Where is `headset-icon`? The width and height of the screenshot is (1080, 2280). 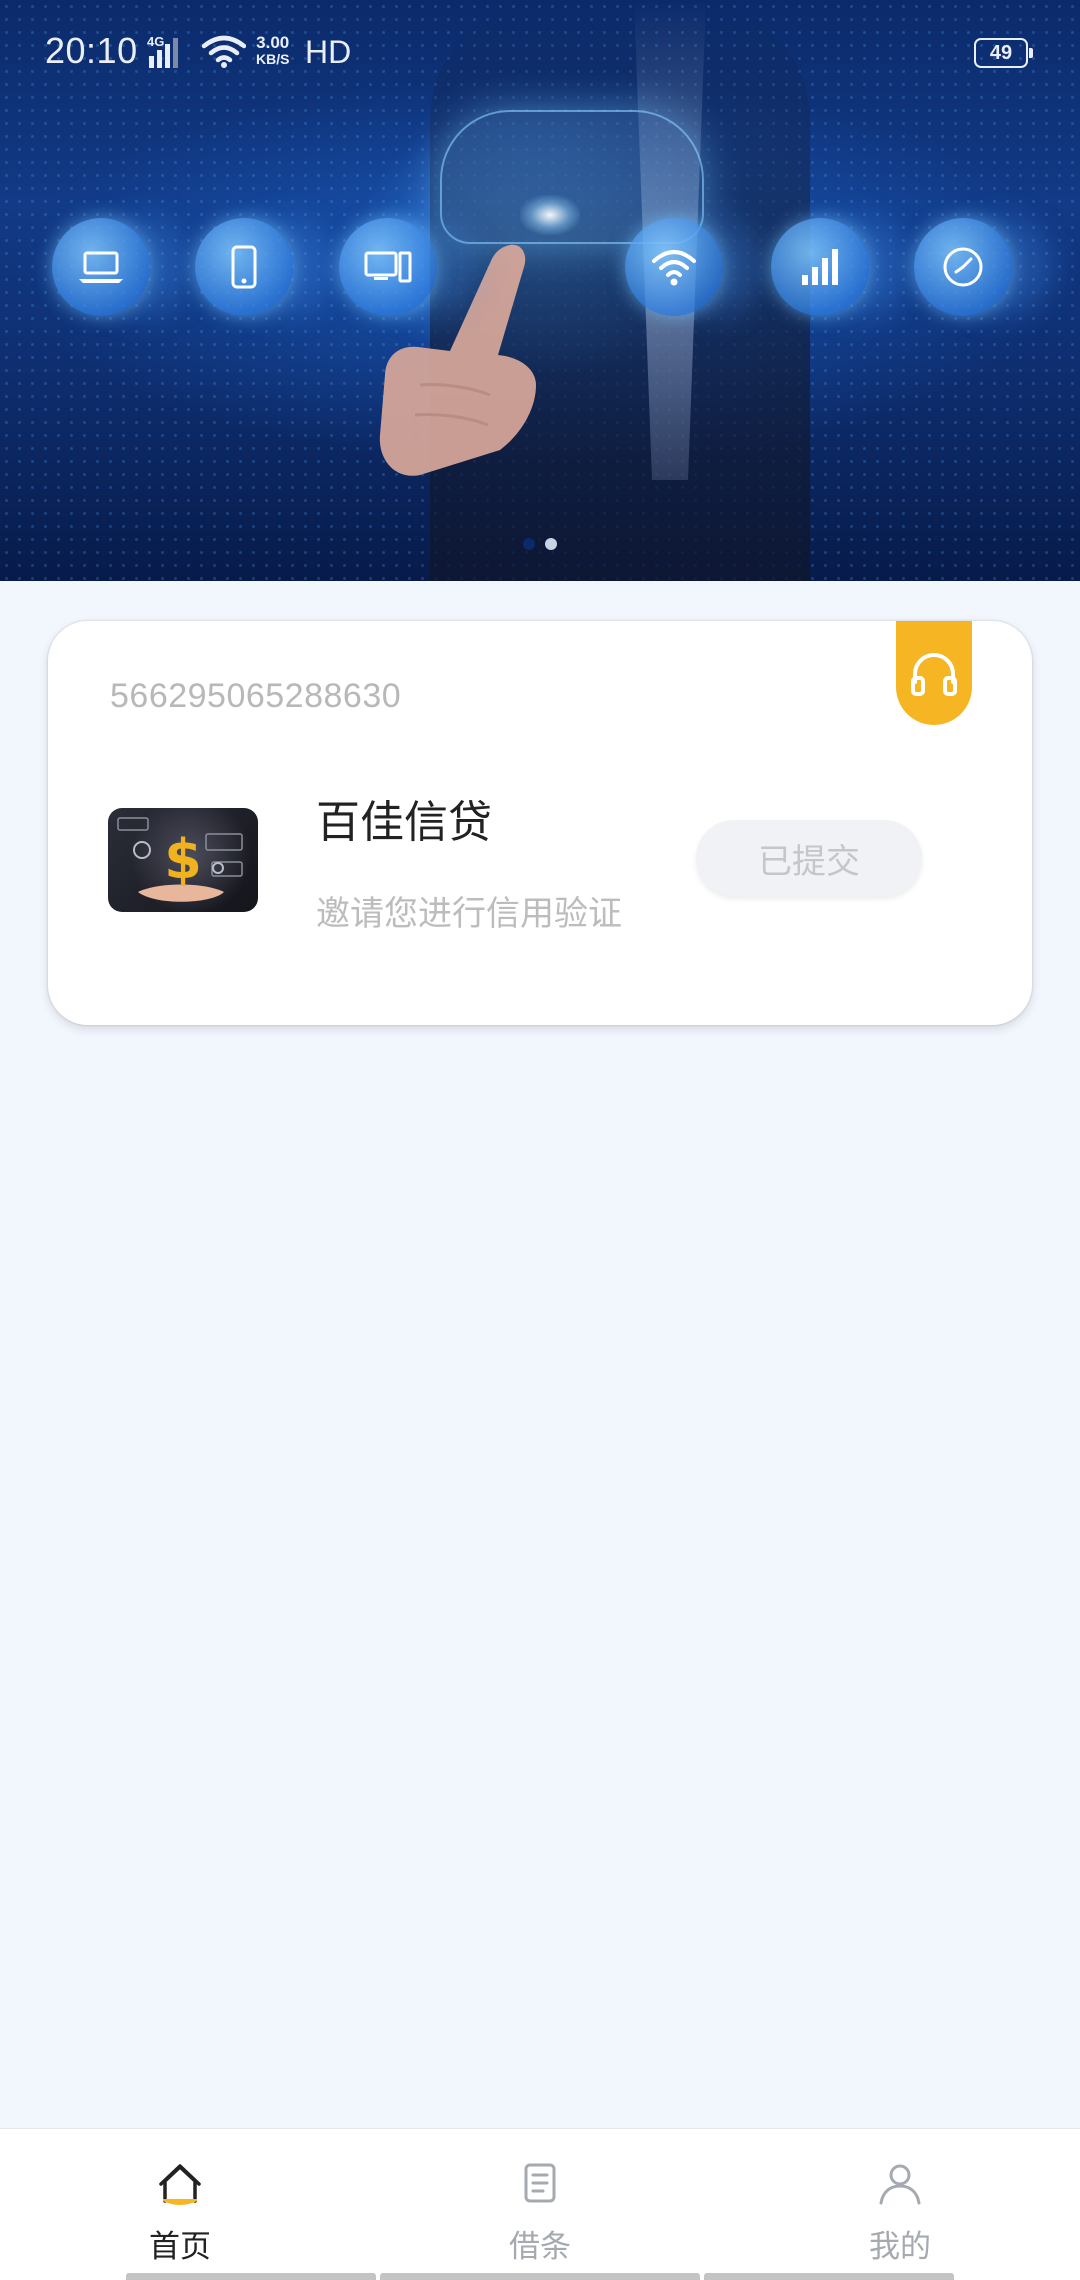
headset-icon is located at coordinates (934, 674).